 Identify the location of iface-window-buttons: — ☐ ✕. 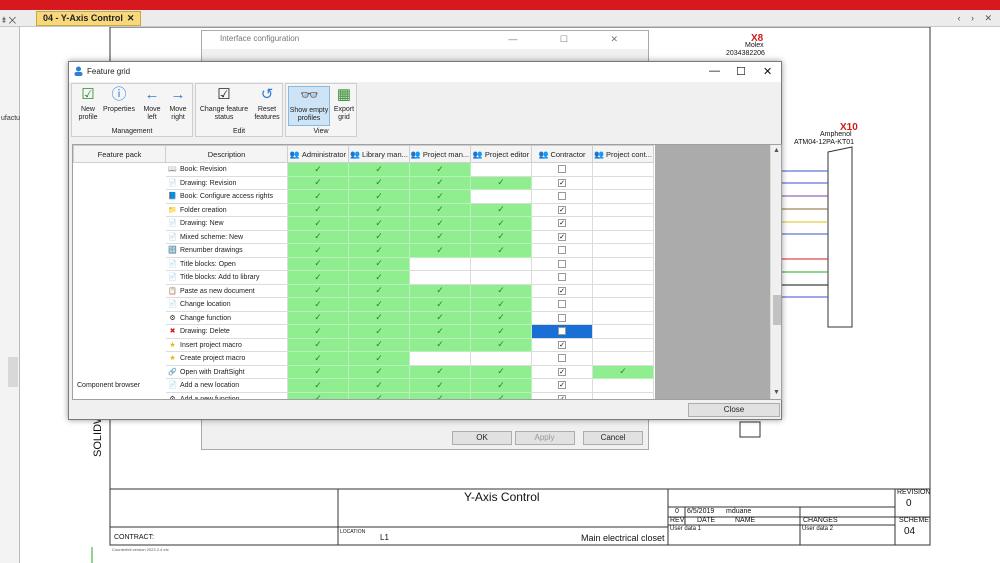
(573, 39).